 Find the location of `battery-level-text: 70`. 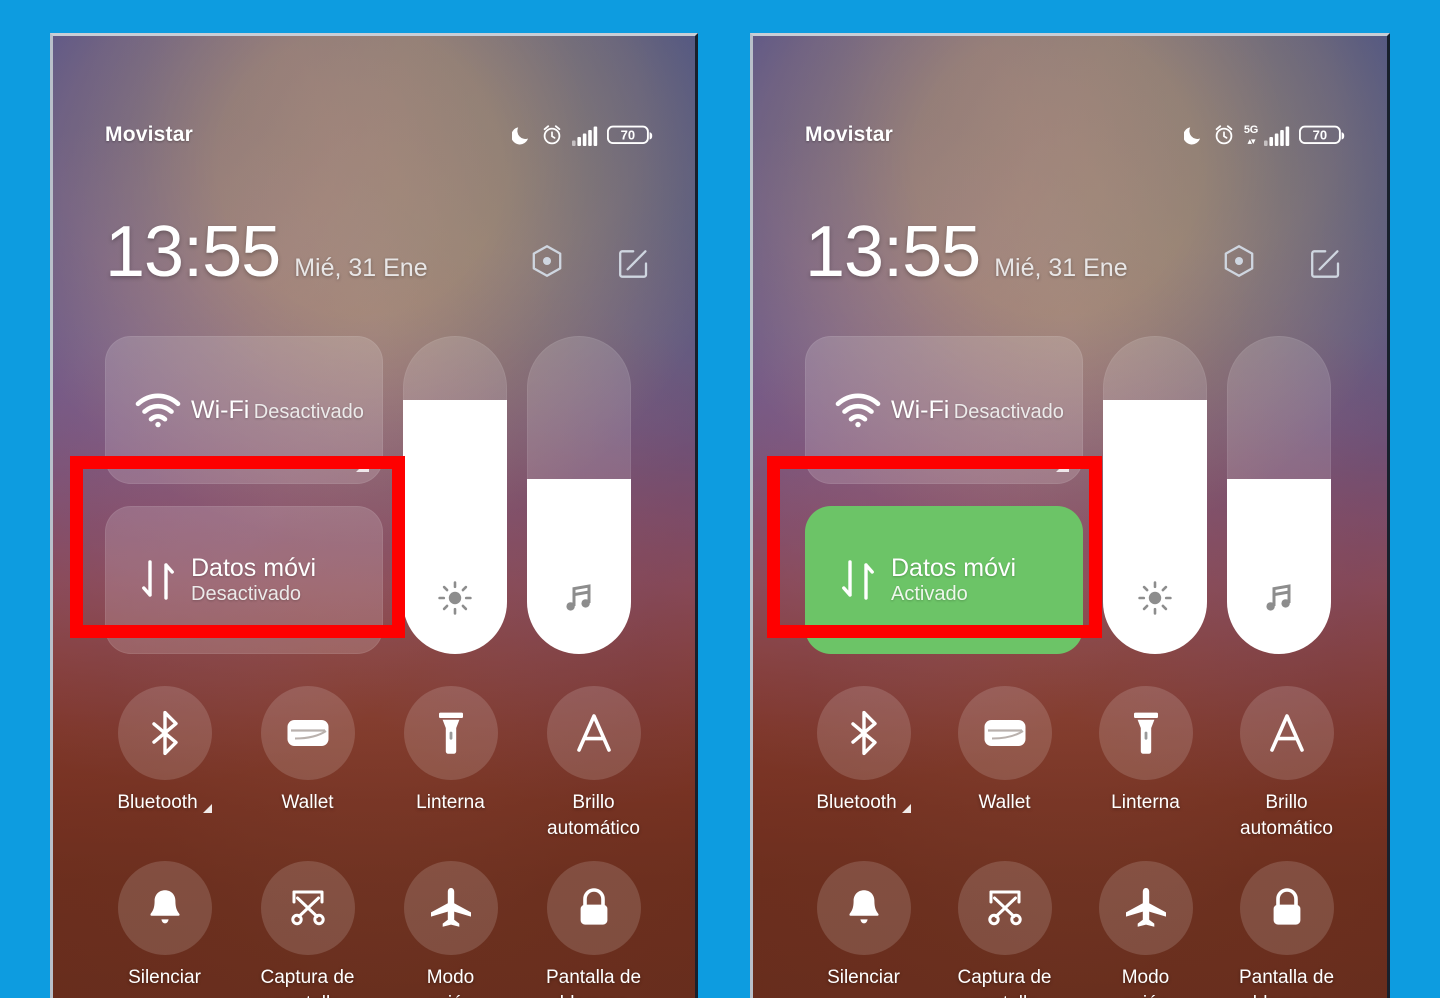

battery-level-text: 70 is located at coordinates (1320, 135).